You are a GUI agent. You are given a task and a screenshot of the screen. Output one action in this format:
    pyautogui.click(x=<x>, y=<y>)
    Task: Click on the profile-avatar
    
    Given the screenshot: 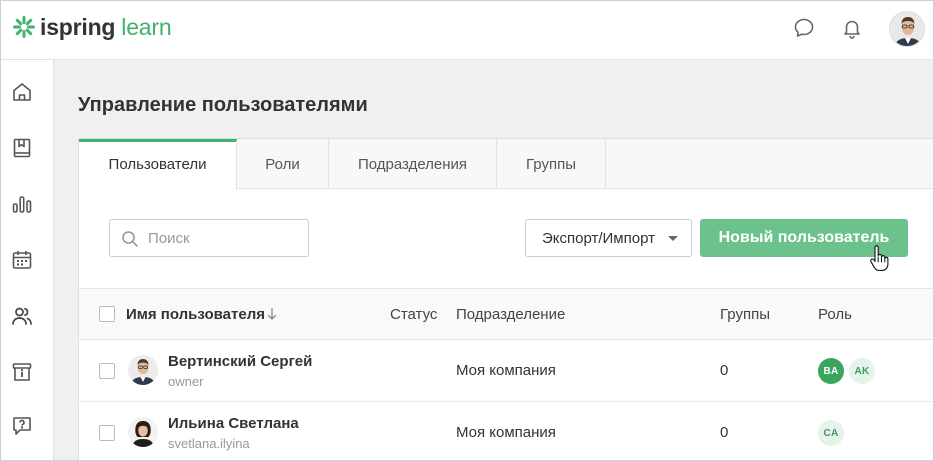 What is the action you would take?
    pyautogui.click(x=907, y=29)
    